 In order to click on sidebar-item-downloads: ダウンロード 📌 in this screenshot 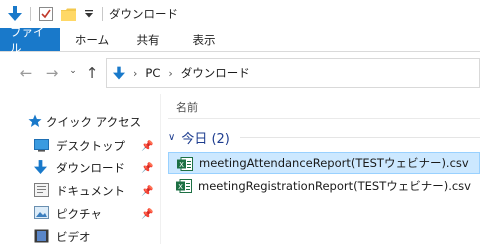, I will do `click(80, 168)`.